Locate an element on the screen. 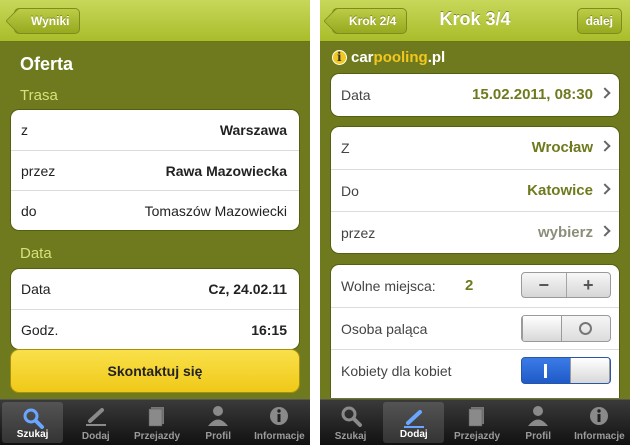 This screenshot has height=445, width=630. row-value: 16:15 is located at coordinates (269, 330).